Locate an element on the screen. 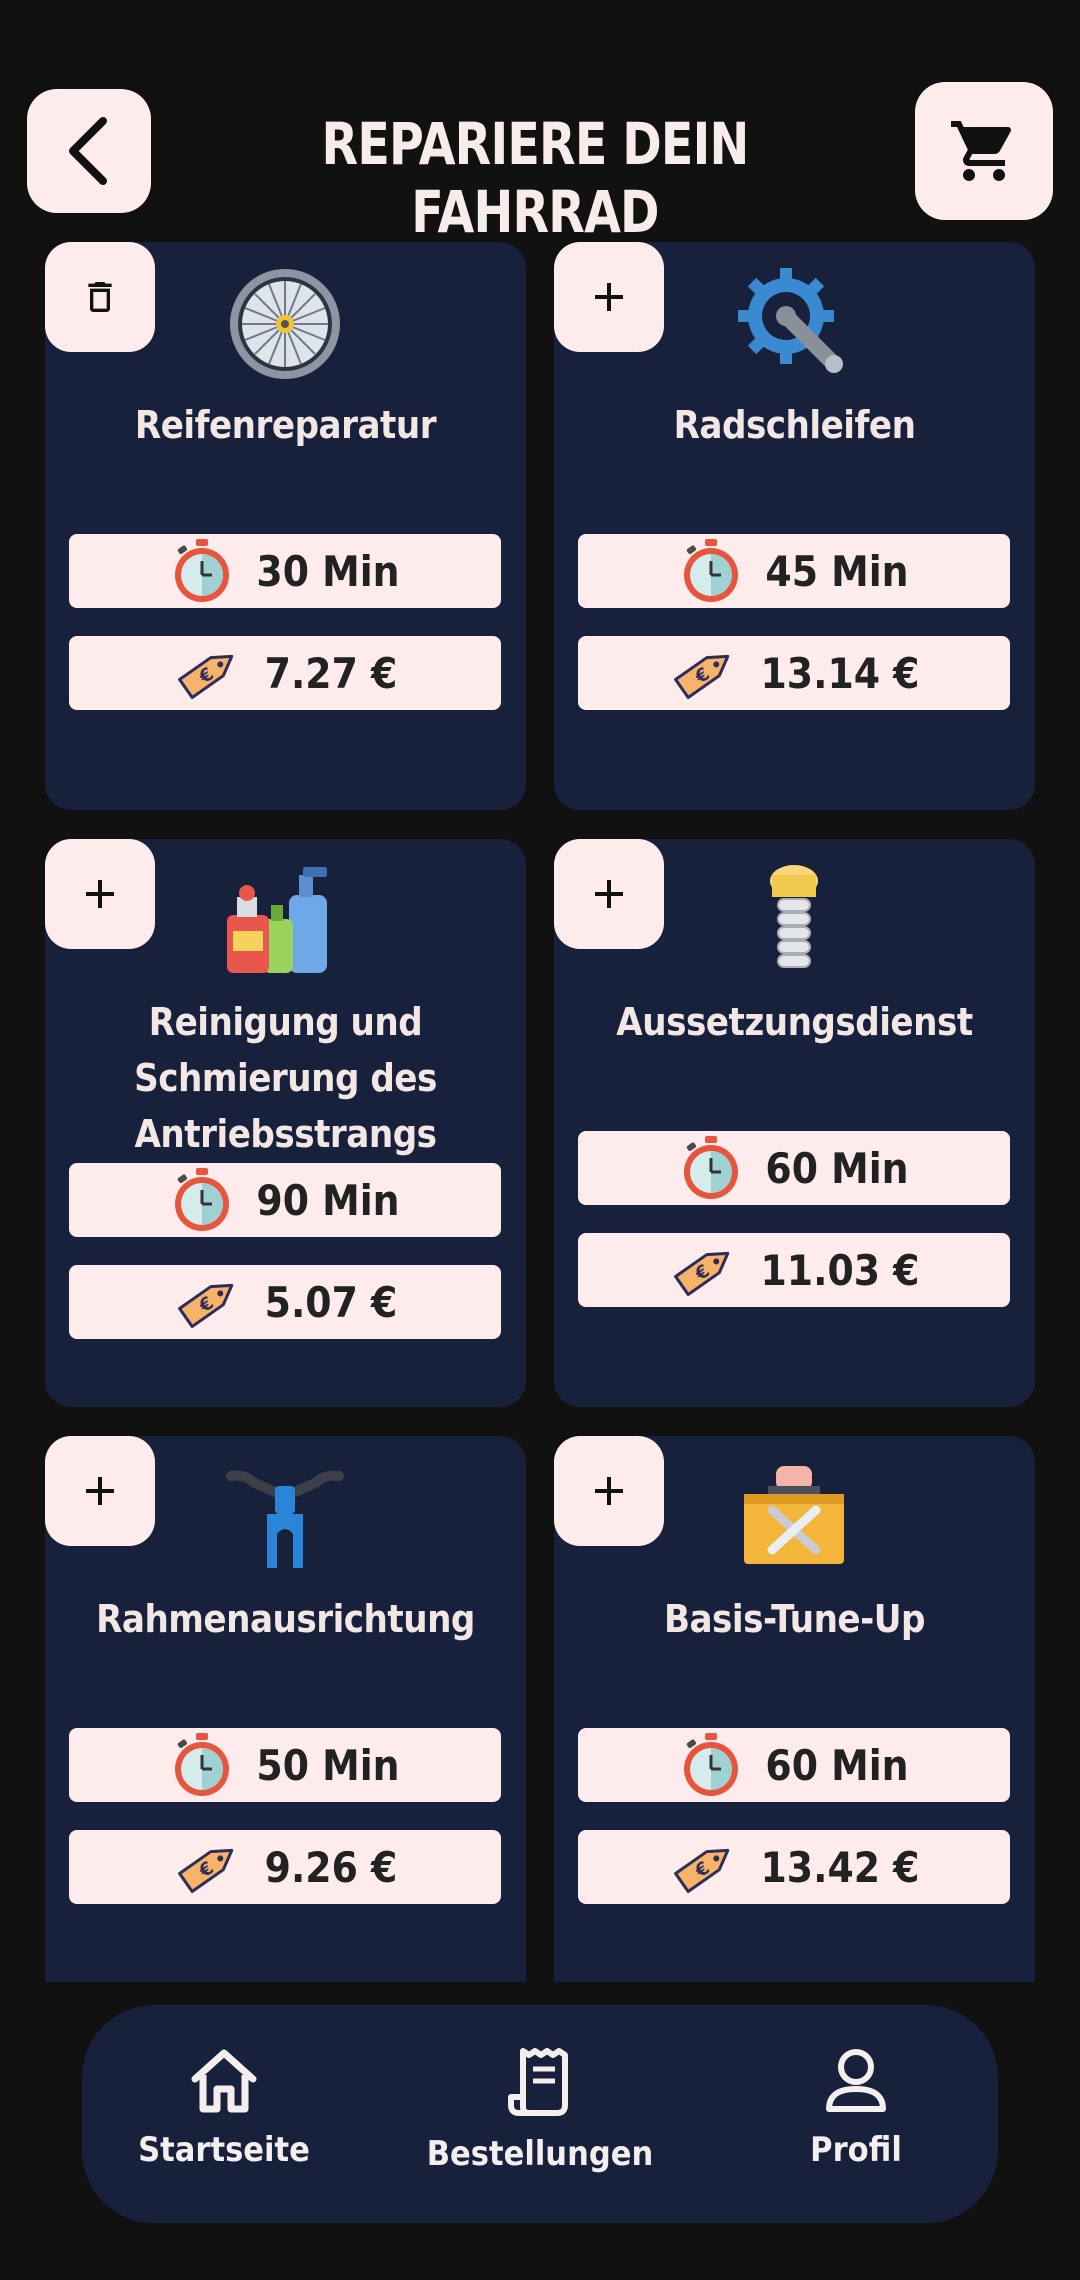 The width and height of the screenshot is (1080, 2280). chevron-left-icon is located at coordinates (88, 151).